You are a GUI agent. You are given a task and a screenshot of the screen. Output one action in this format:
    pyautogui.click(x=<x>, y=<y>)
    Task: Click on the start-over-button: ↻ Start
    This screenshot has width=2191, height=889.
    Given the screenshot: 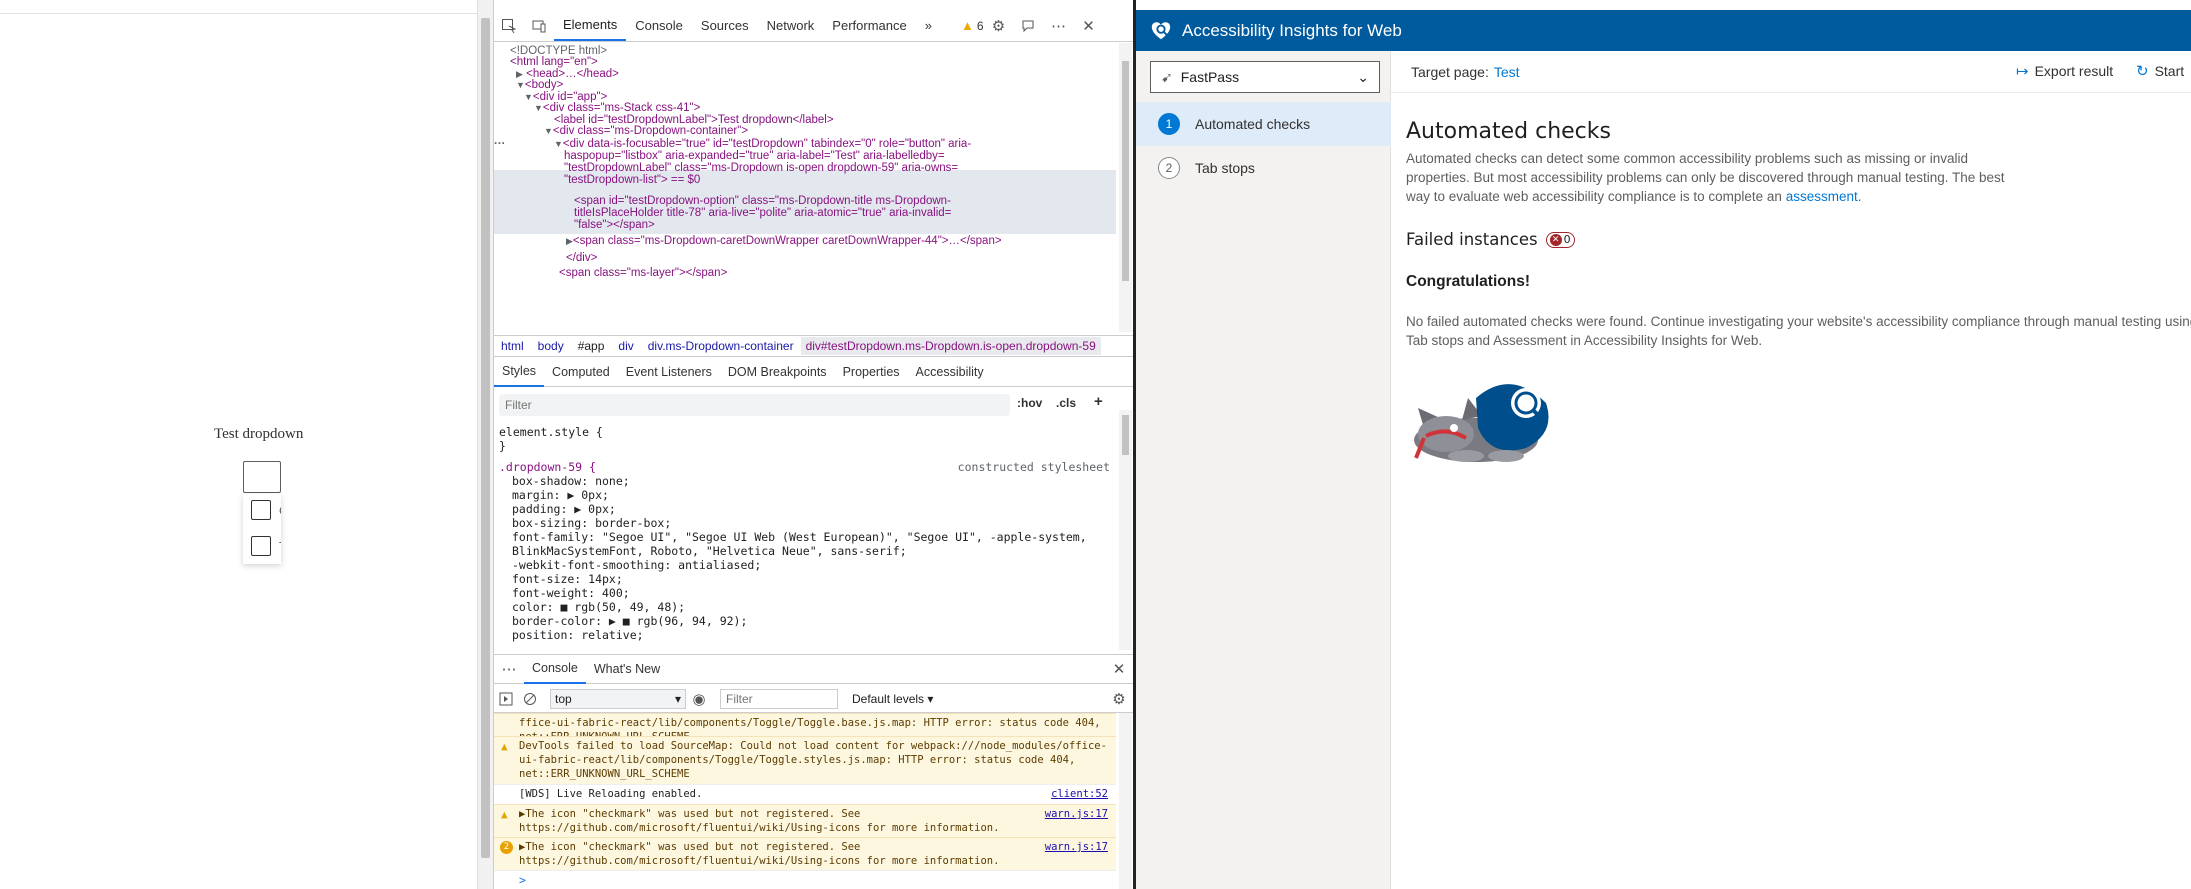 What is the action you would take?
    pyautogui.click(x=2160, y=71)
    